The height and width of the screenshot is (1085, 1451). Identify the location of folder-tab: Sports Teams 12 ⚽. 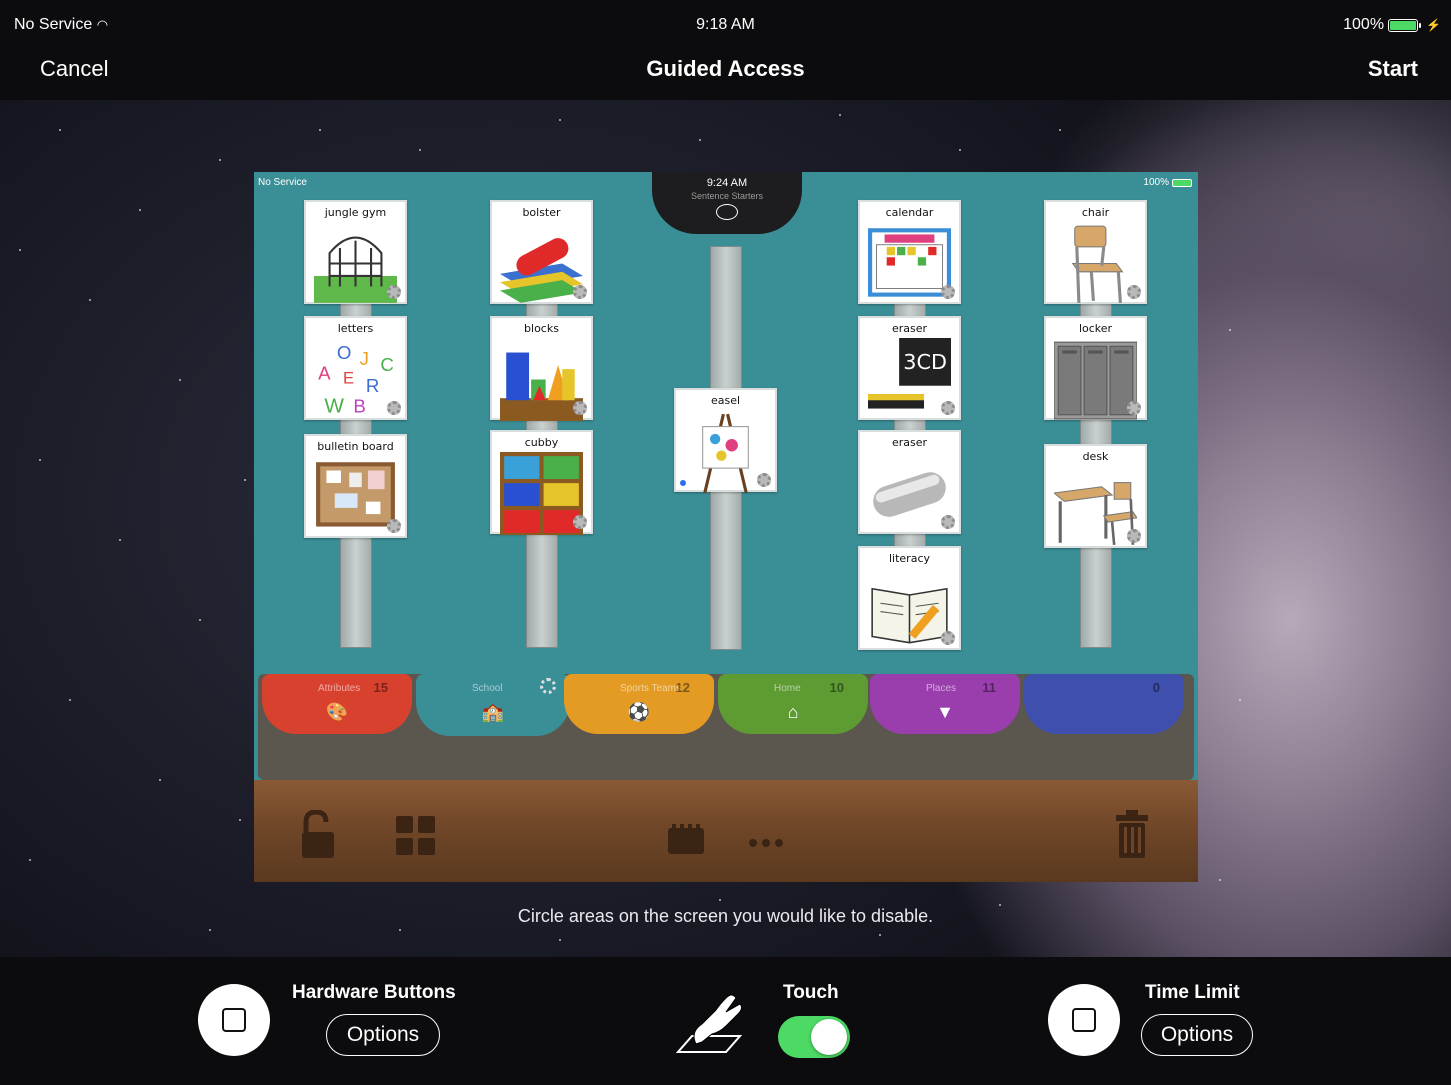
(639, 704).